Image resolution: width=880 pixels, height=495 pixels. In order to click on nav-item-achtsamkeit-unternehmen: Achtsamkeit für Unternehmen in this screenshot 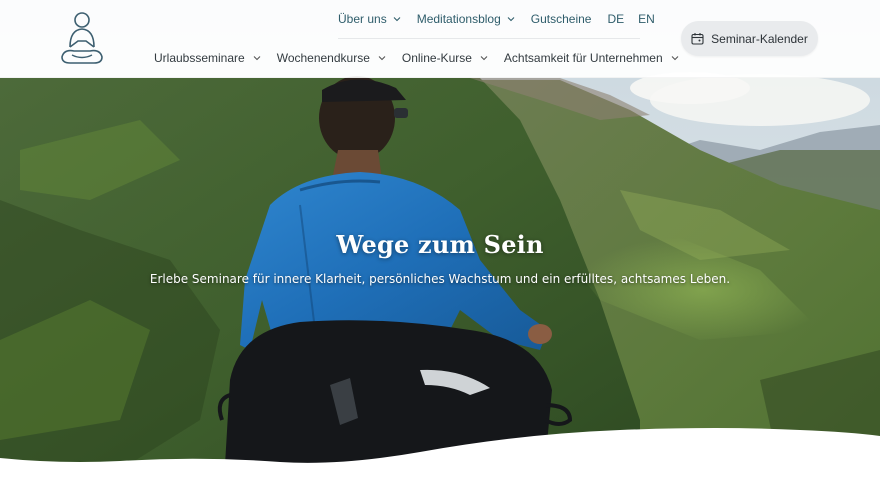, I will do `click(591, 58)`.